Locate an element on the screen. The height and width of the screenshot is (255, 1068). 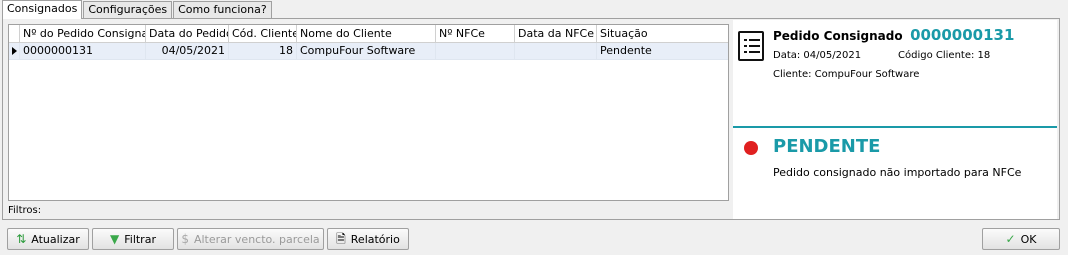
ok-button: ✓ OK is located at coordinates (1021, 239).